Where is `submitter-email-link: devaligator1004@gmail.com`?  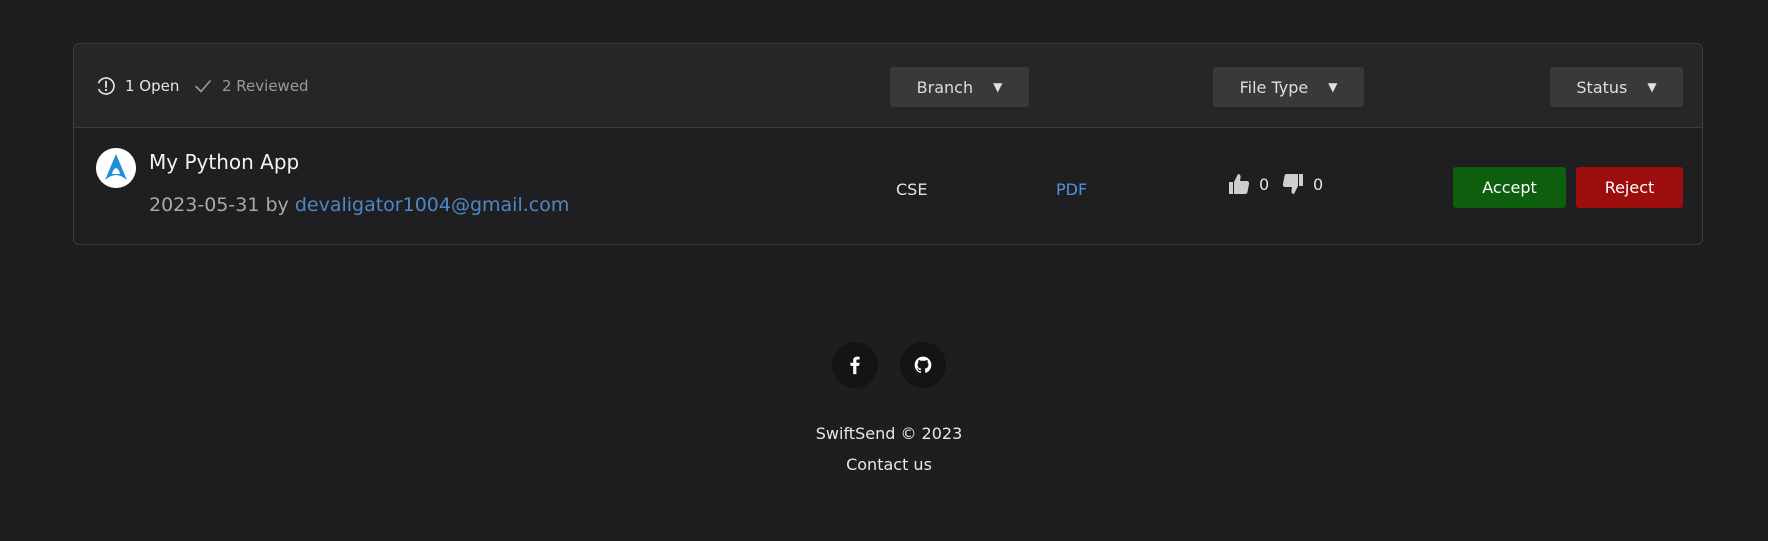
submitter-email-link: devaligator1004@gmail.com is located at coordinates (432, 205).